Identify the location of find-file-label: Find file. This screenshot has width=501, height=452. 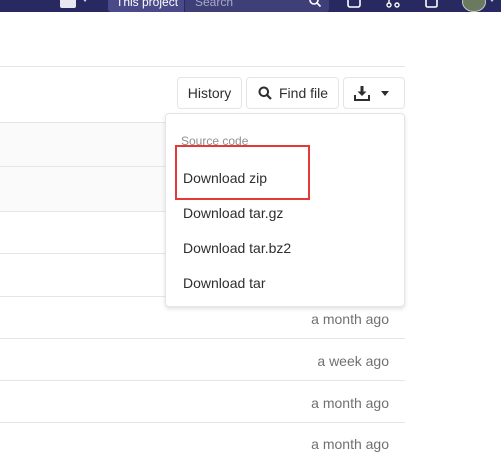
(304, 93).